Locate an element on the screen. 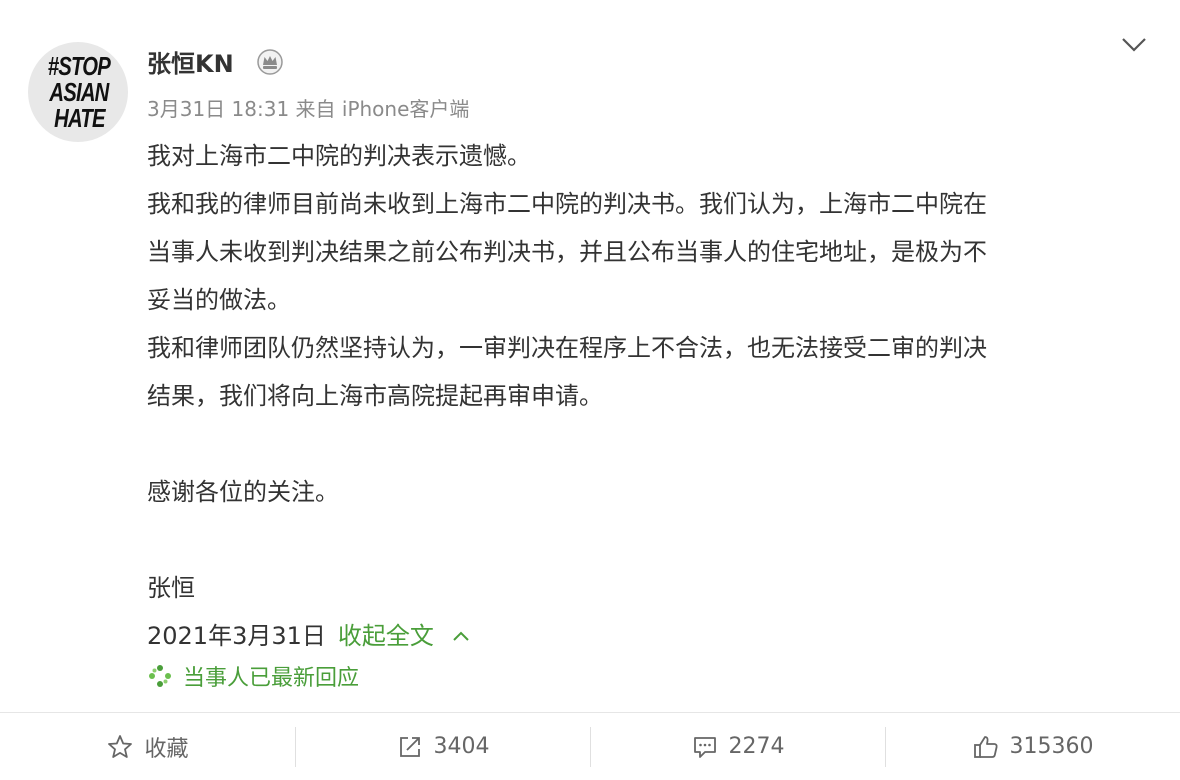 The width and height of the screenshot is (1180, 780). favorite-label: 收藏 is located at coordinates (166, 749).